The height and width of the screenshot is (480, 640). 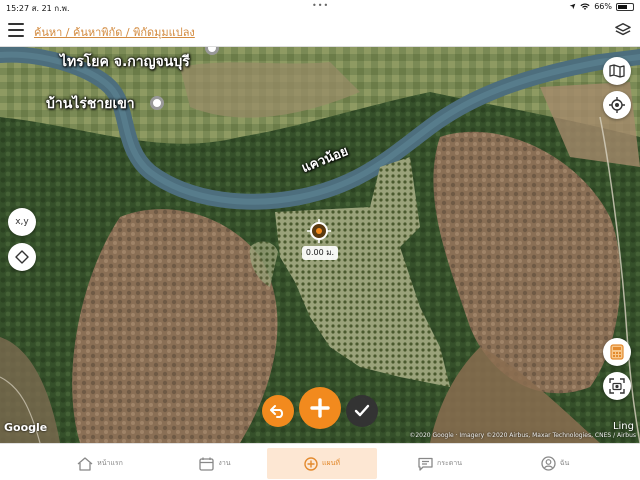 What do you see at coordinates (85, 463) in the screenshot?
I see `home-icon` at bounding box center [85, 463].